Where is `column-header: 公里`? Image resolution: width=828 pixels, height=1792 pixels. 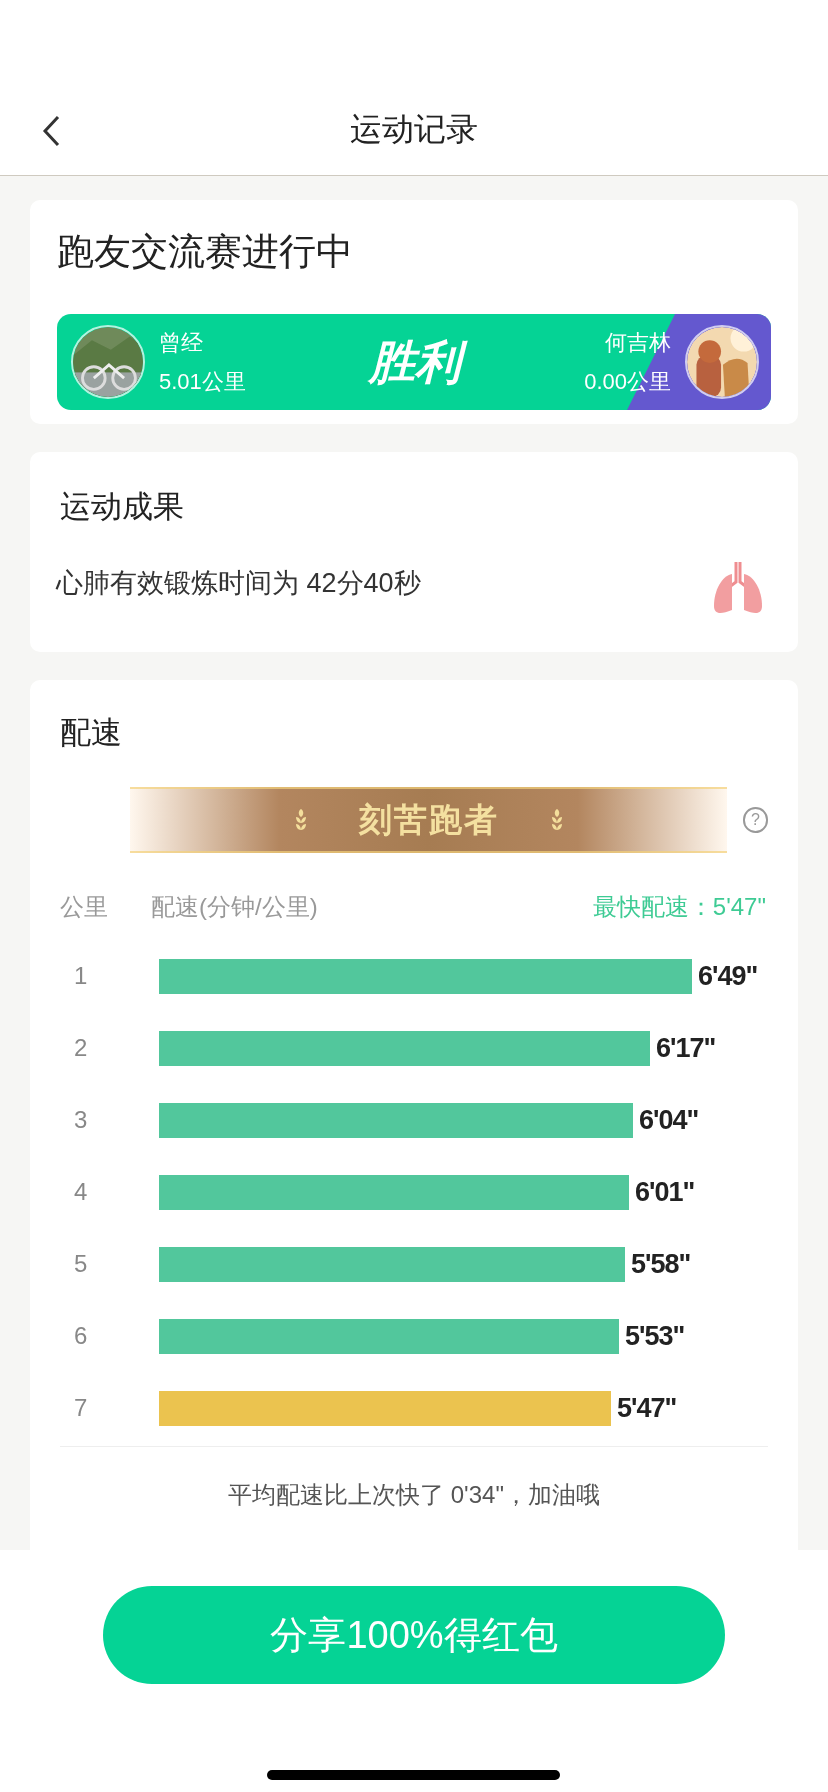 column-header: 公里 is located at coordinates (84, 906).